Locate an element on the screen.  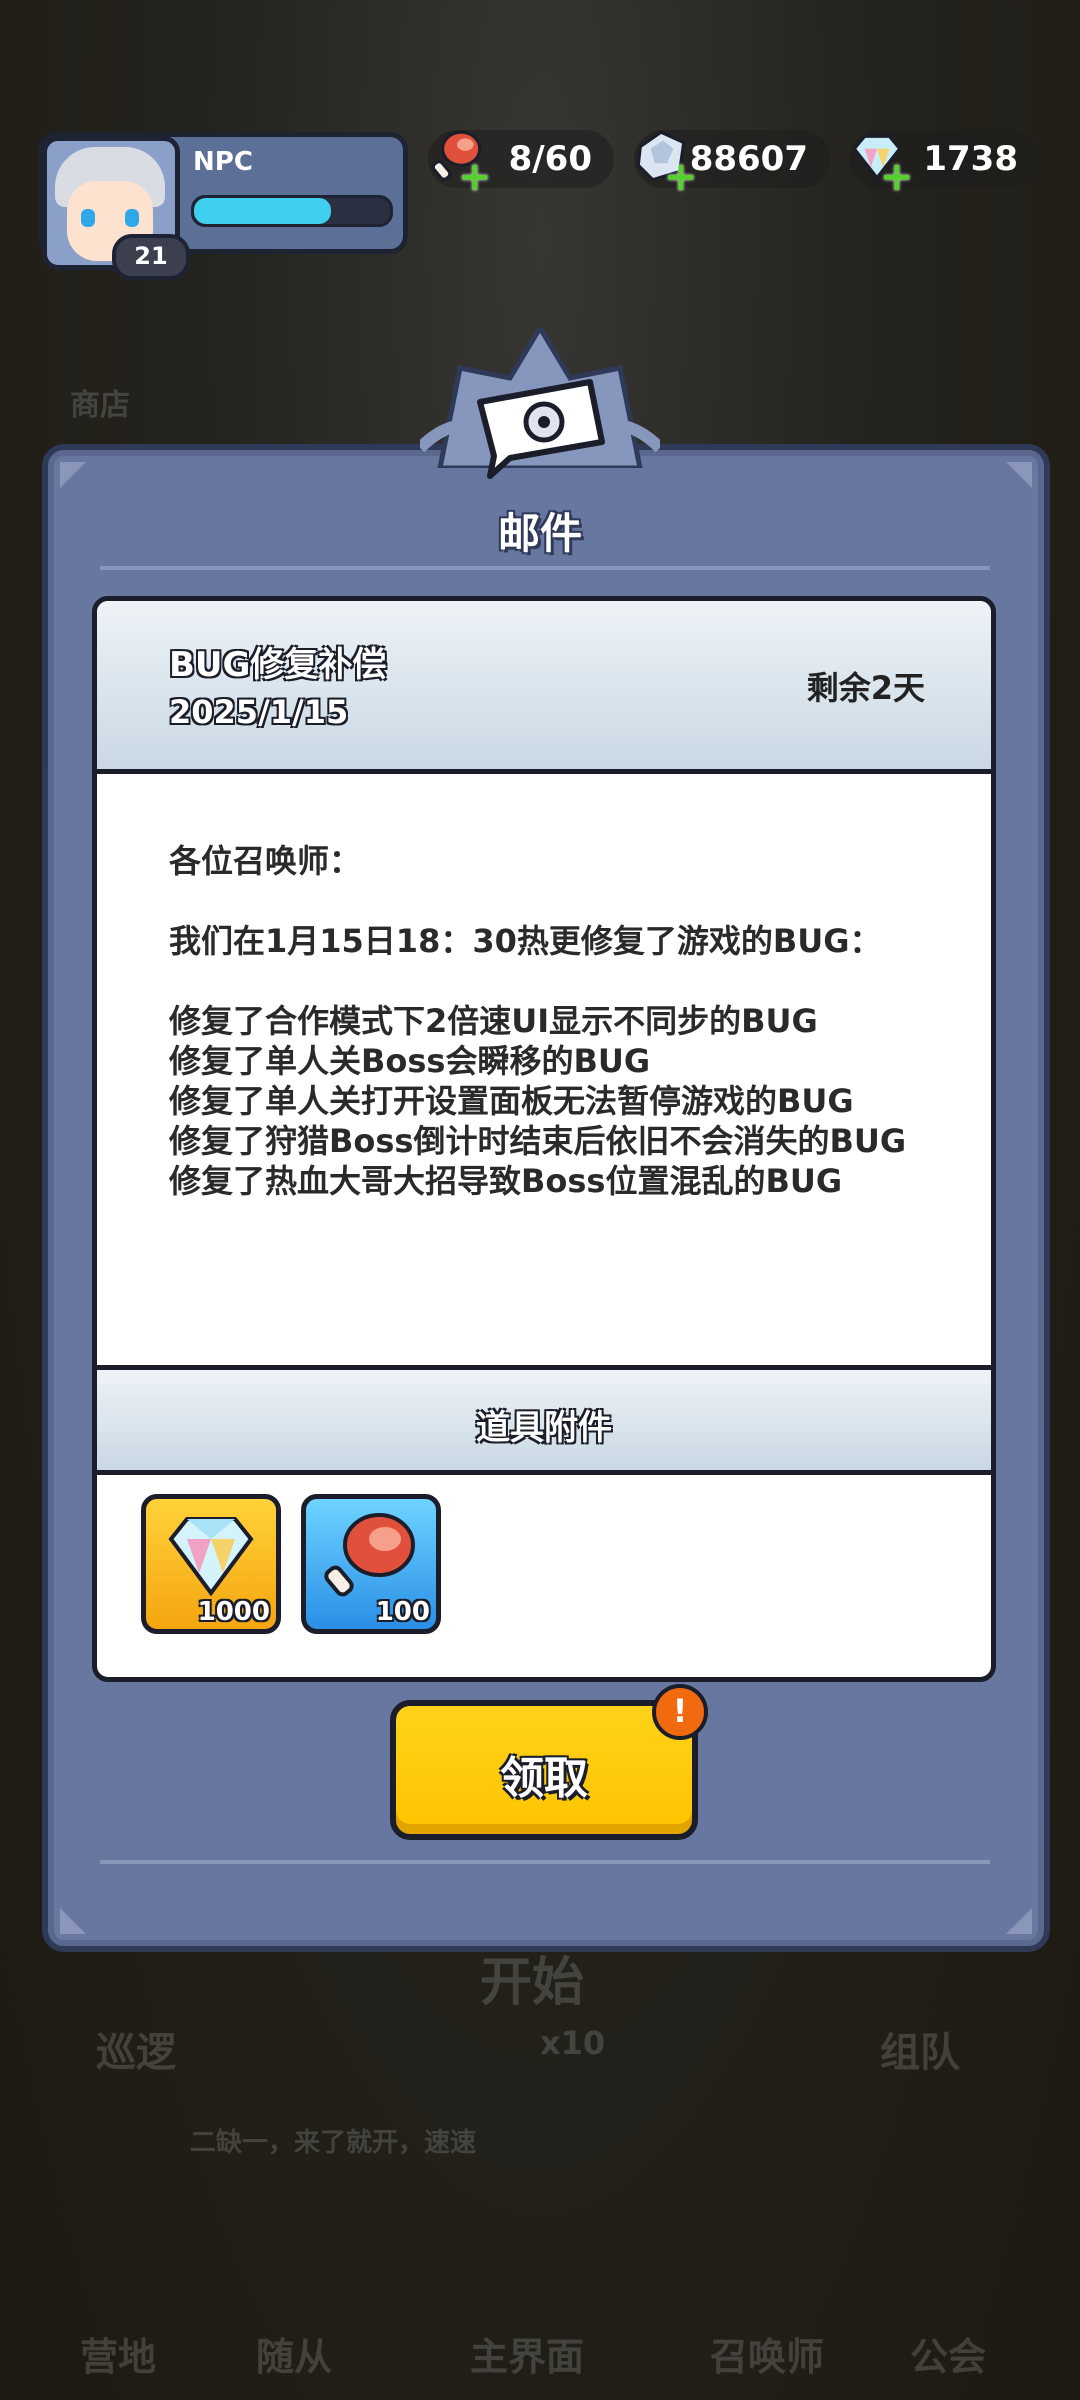
mail-date: 2025/1/15 is located at coordinates (259, 712).